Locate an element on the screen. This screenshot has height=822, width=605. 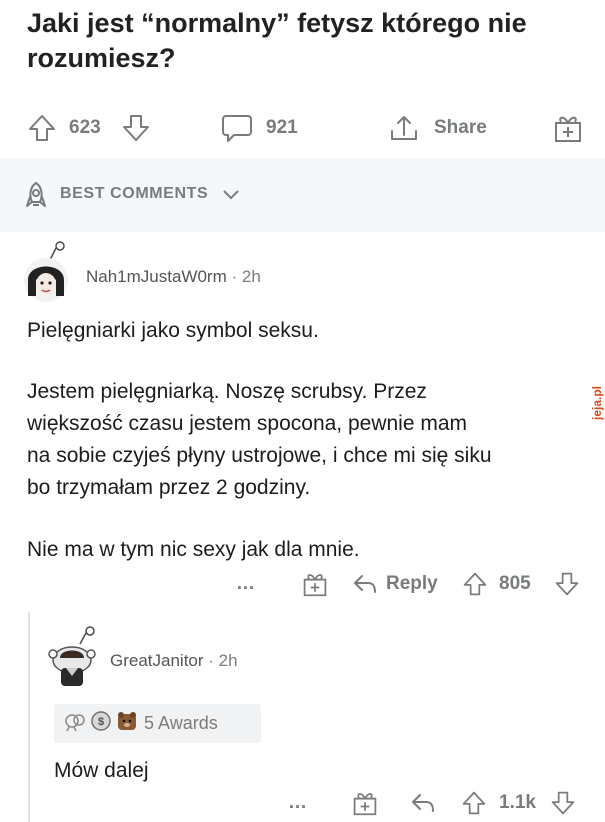
comment-actions: … Reply 805 is located at coordinates (302, 584).